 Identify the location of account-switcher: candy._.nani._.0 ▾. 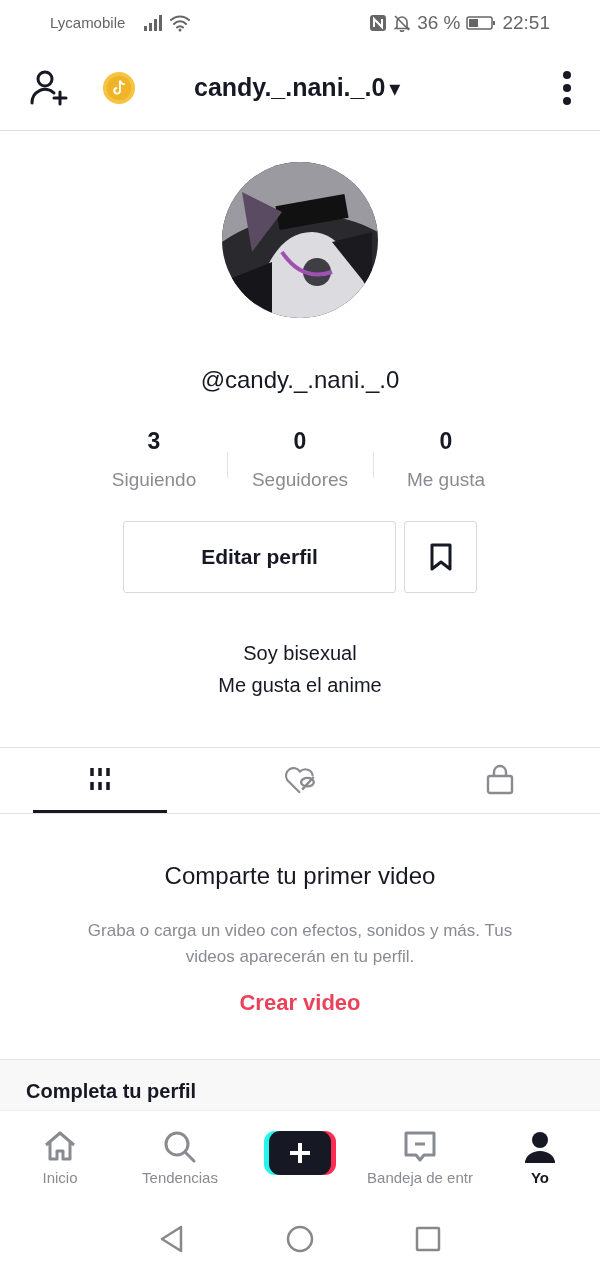
(349, 87).